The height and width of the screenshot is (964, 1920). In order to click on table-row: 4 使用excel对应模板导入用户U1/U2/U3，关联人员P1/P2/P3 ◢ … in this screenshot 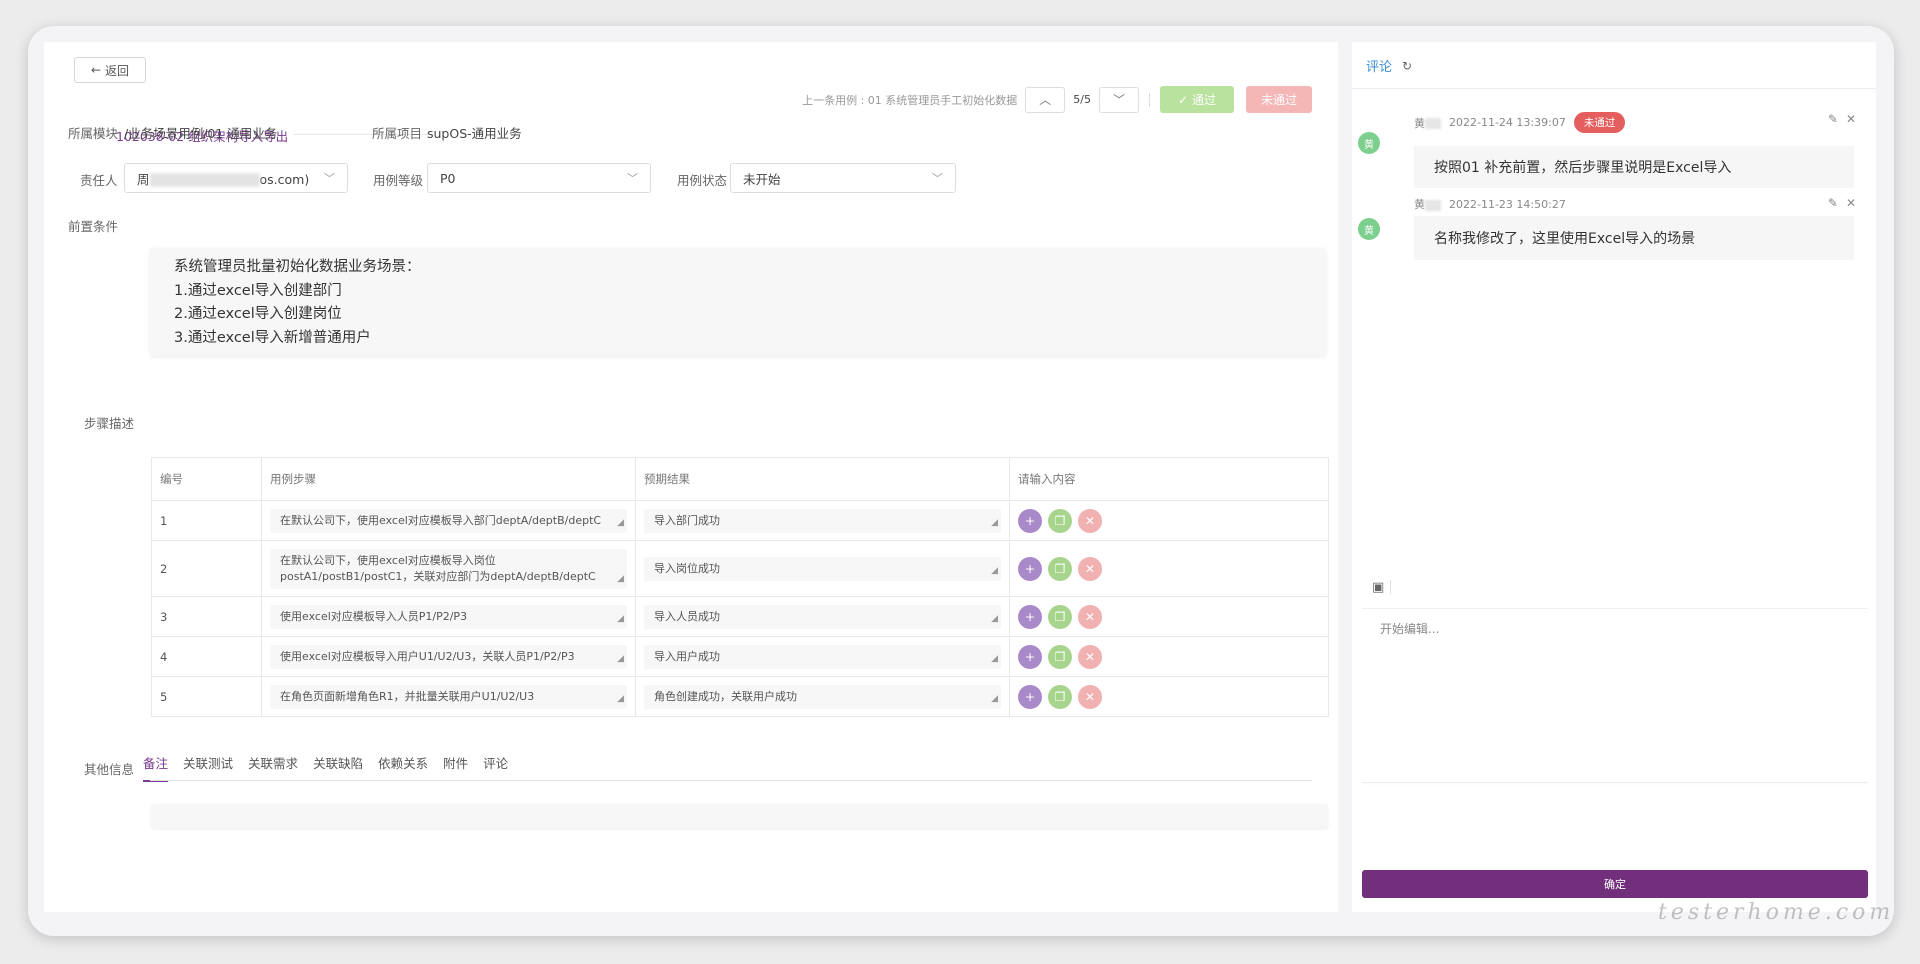, I will do `click(740, 656)`.